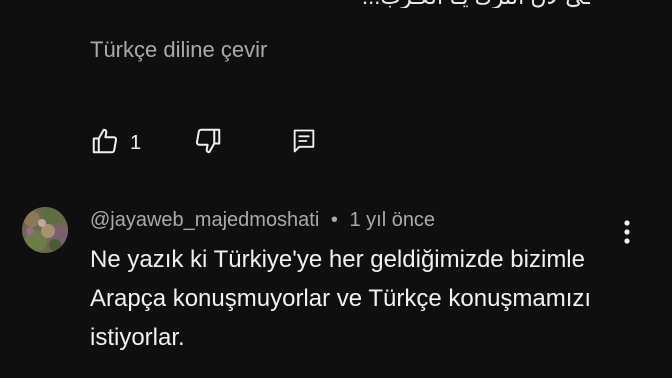 The image size is (672, 378). What do you see at coordinates (45, 230) in the screenshot?
I see `avatar` at bounding box center [45, 230].